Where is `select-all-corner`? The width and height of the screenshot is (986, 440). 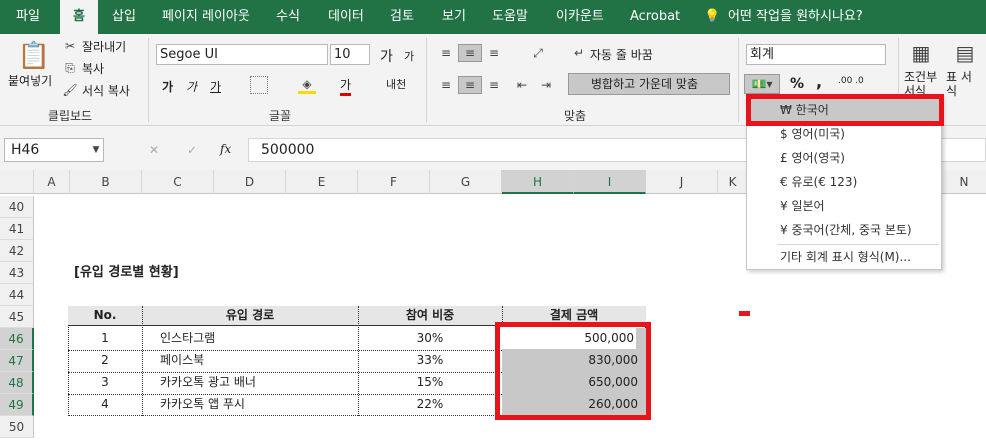
select-all-corner is located at coordinates (17, 182).